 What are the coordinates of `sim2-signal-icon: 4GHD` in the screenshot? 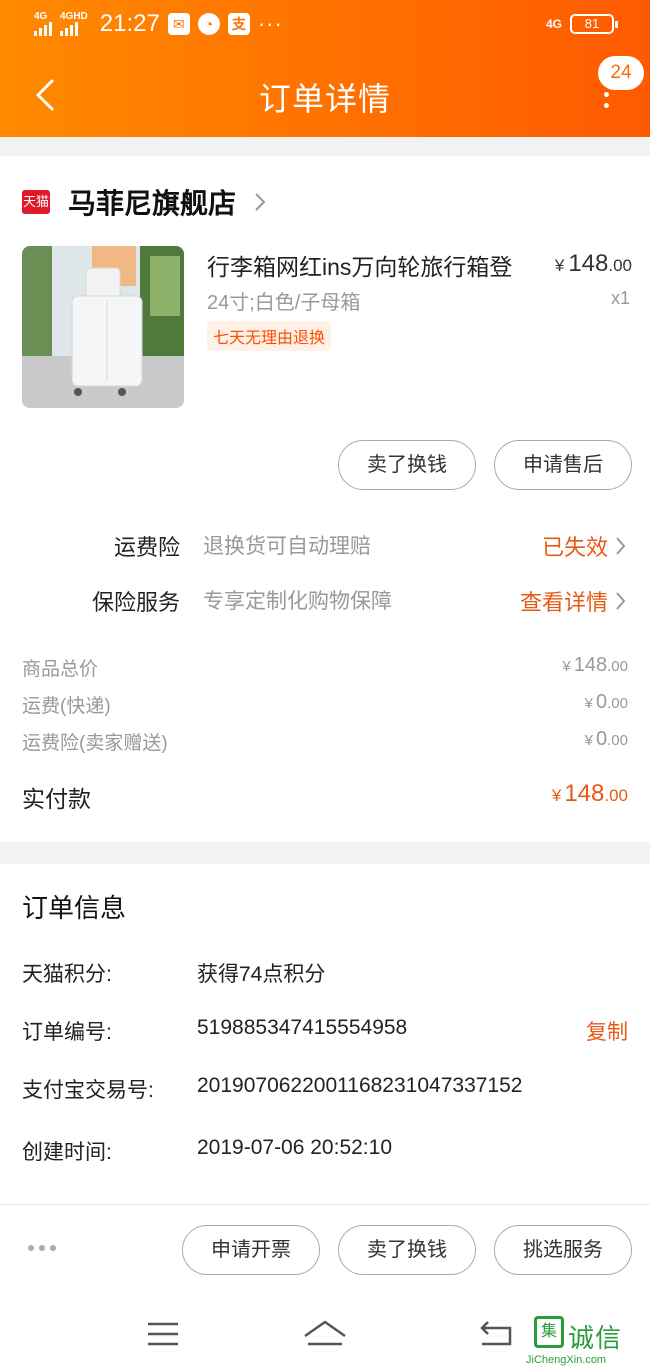 It's located at (74, 24).